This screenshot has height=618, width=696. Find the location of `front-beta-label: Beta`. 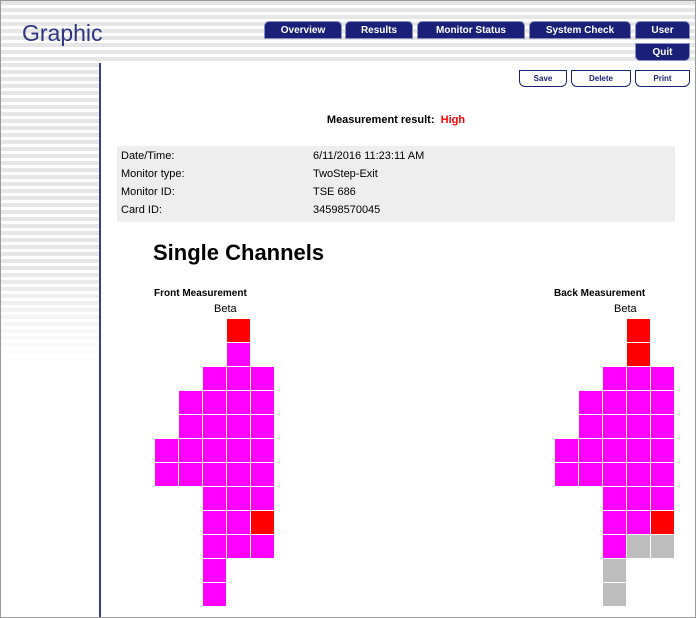

front-beta-label: Beta is located at coordinates (225, 309).